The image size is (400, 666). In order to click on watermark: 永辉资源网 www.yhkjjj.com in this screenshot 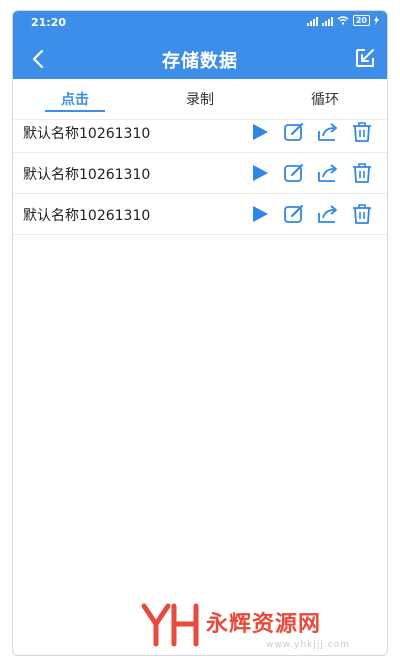, I will do `click(260, 626)`.